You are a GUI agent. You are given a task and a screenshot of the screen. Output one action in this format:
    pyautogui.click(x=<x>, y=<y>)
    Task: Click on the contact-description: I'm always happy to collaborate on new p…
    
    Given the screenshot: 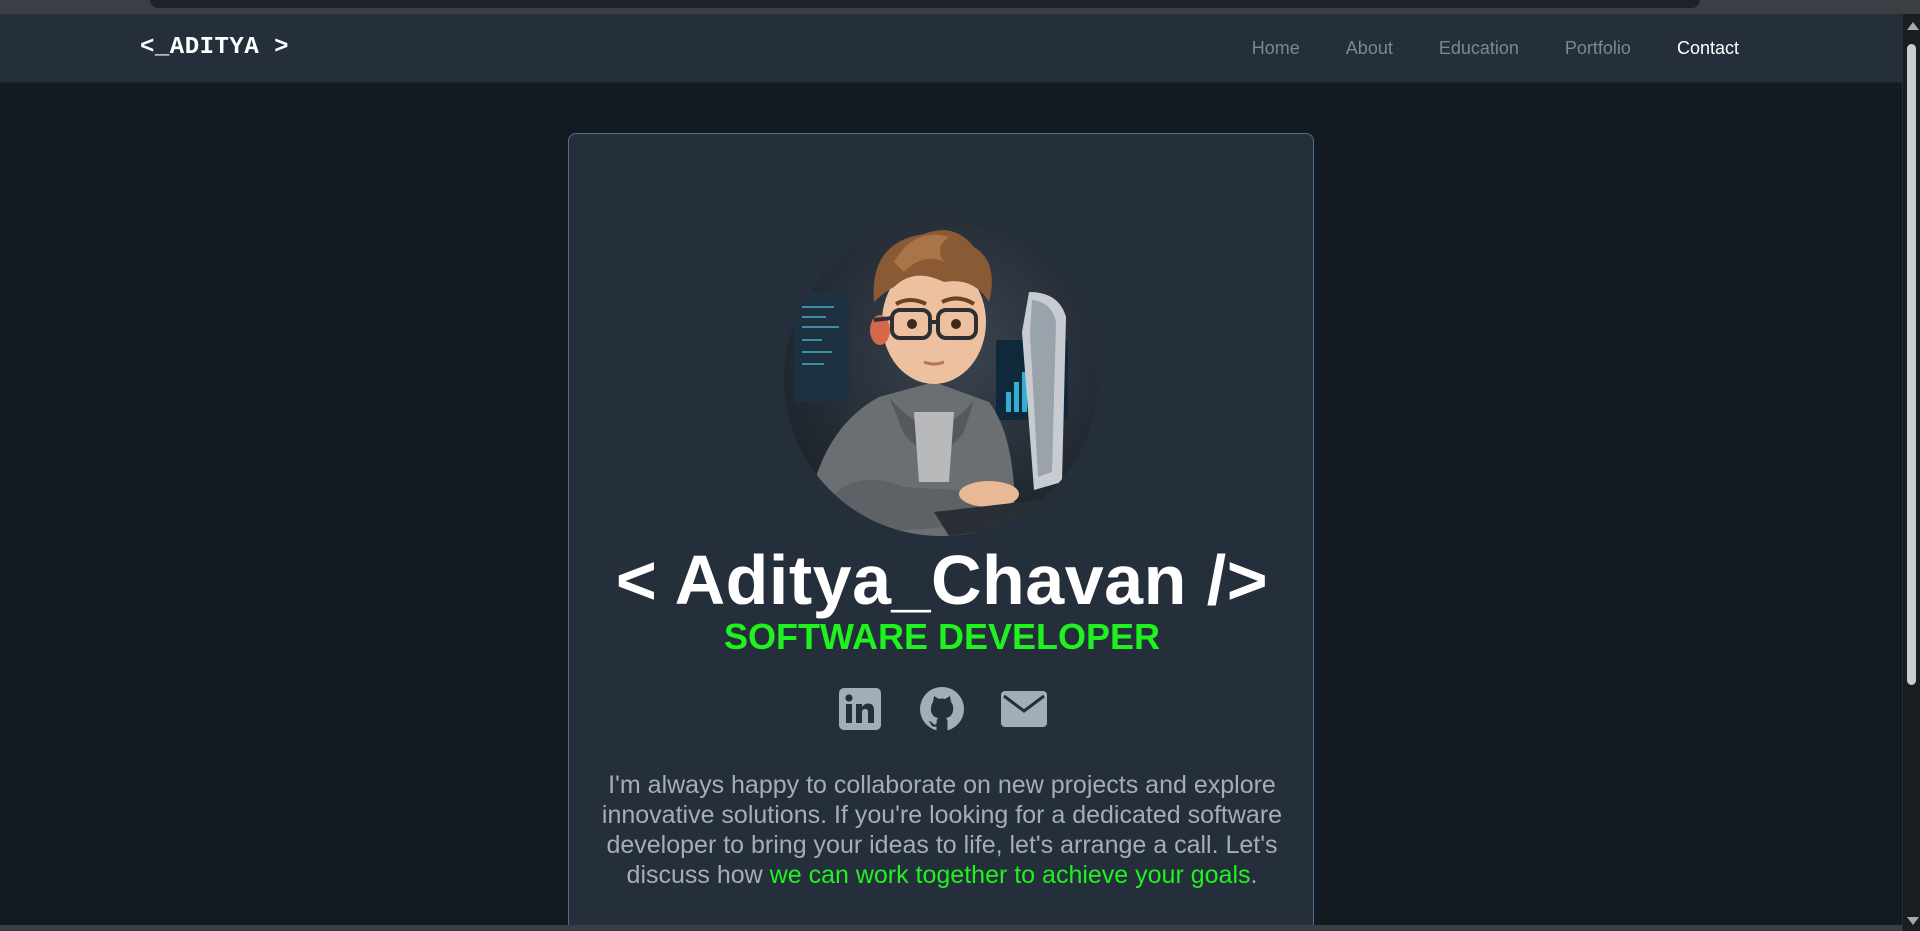 What is the action you would take?
    pyautogui.click(x=942, y=830)
    